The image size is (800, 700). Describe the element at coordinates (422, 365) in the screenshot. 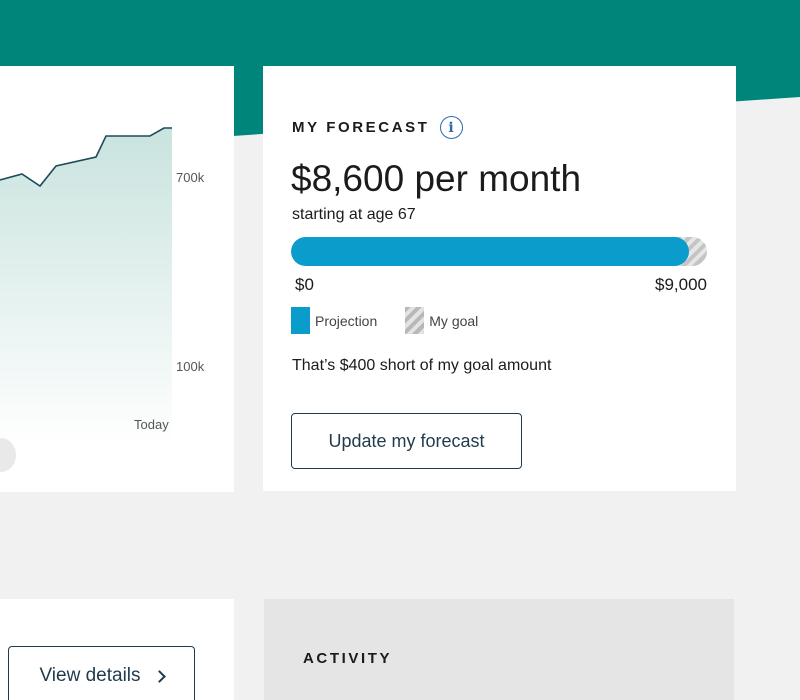

I see `goal-shortfall-text: That’s $400 short of my goal amount` at that location.